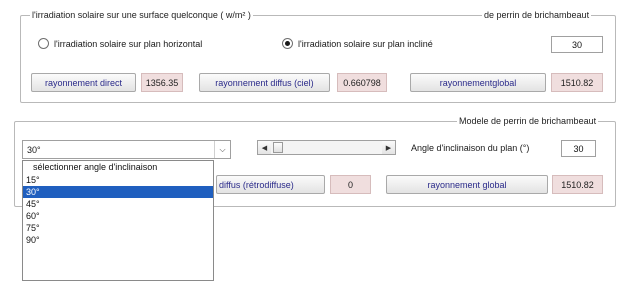  Describe the element at coordinates (365, 43) in the screenshot. I see `radio-incline-label: l'irradiation solaire sur plan incliné` at that location.